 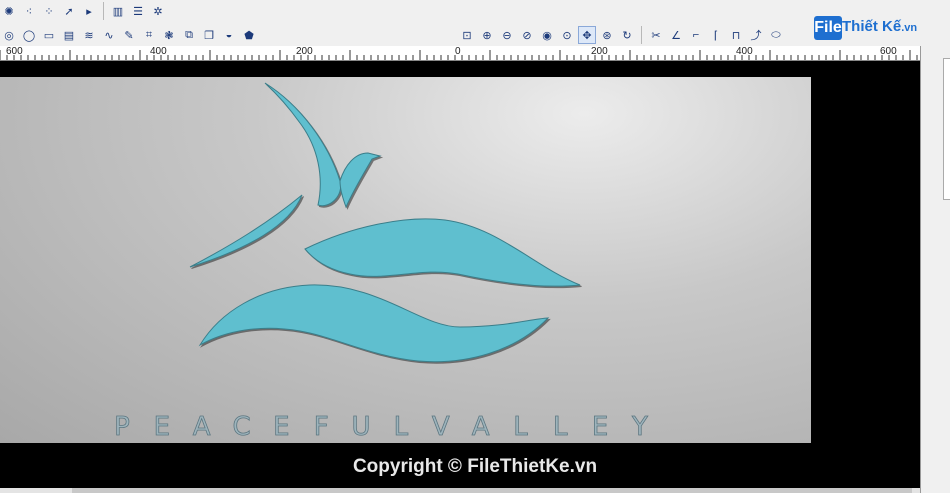 What do you see at coordinates (381, 427) in the screenshot?
I see `peaceful-valley-lettering: PEACEFULVALLEY` at bounding box center [381, 427].